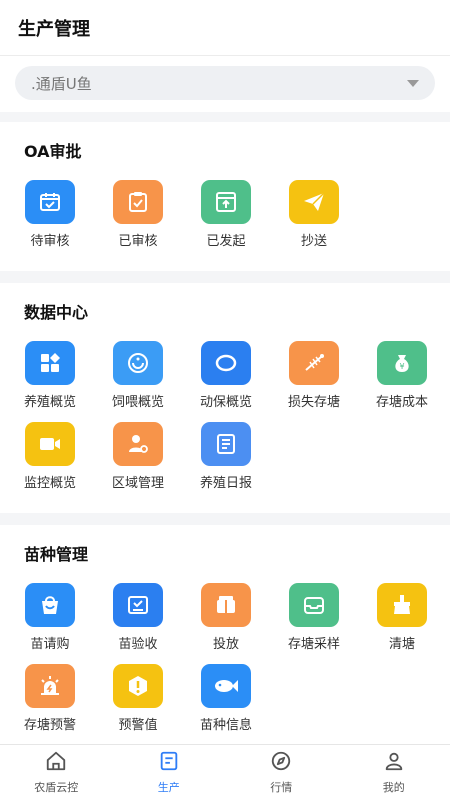  I want to click on grid-item: 抄送, so click(314, 214).